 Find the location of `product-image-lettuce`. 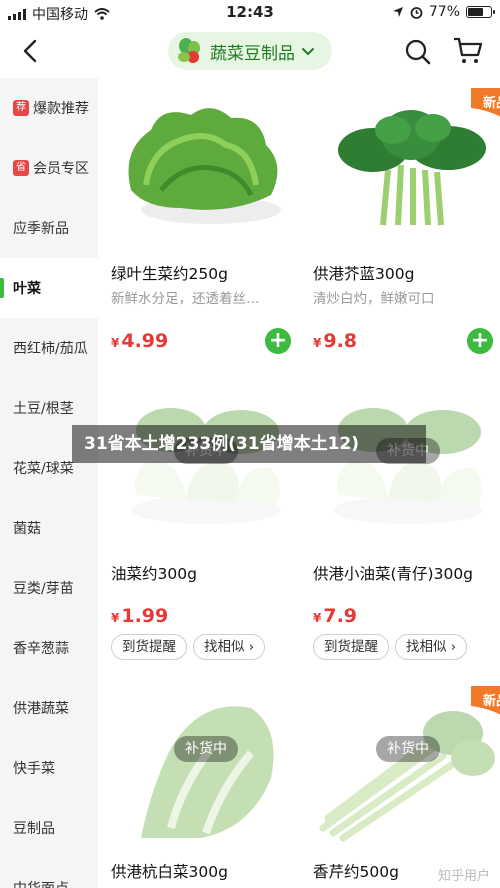

product-image-lettuce is located at coordinates (206, 170).